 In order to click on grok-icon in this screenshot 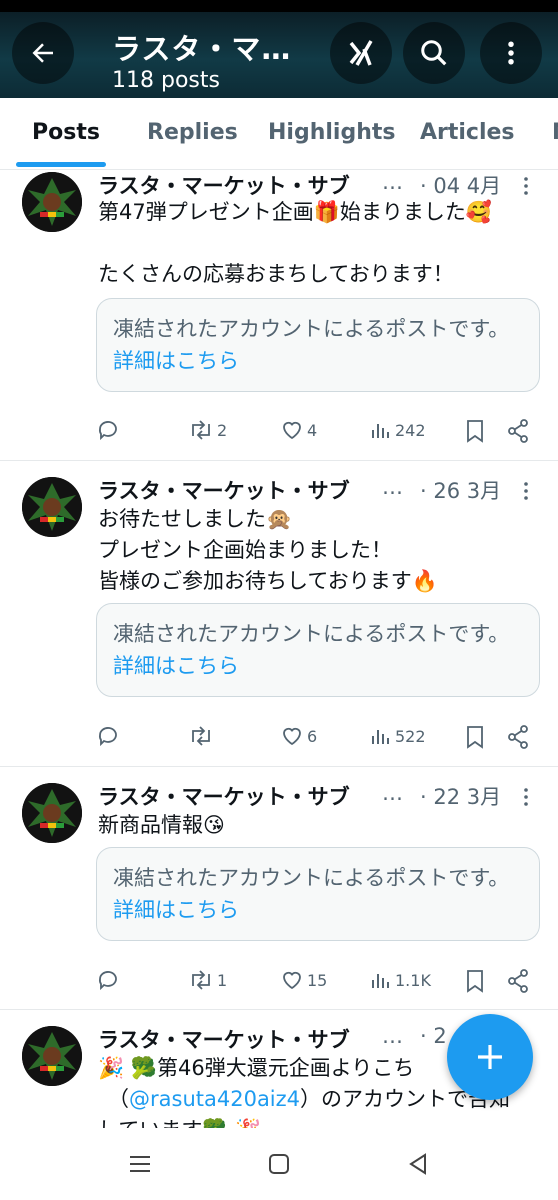, I will do `click(361, 53)`.